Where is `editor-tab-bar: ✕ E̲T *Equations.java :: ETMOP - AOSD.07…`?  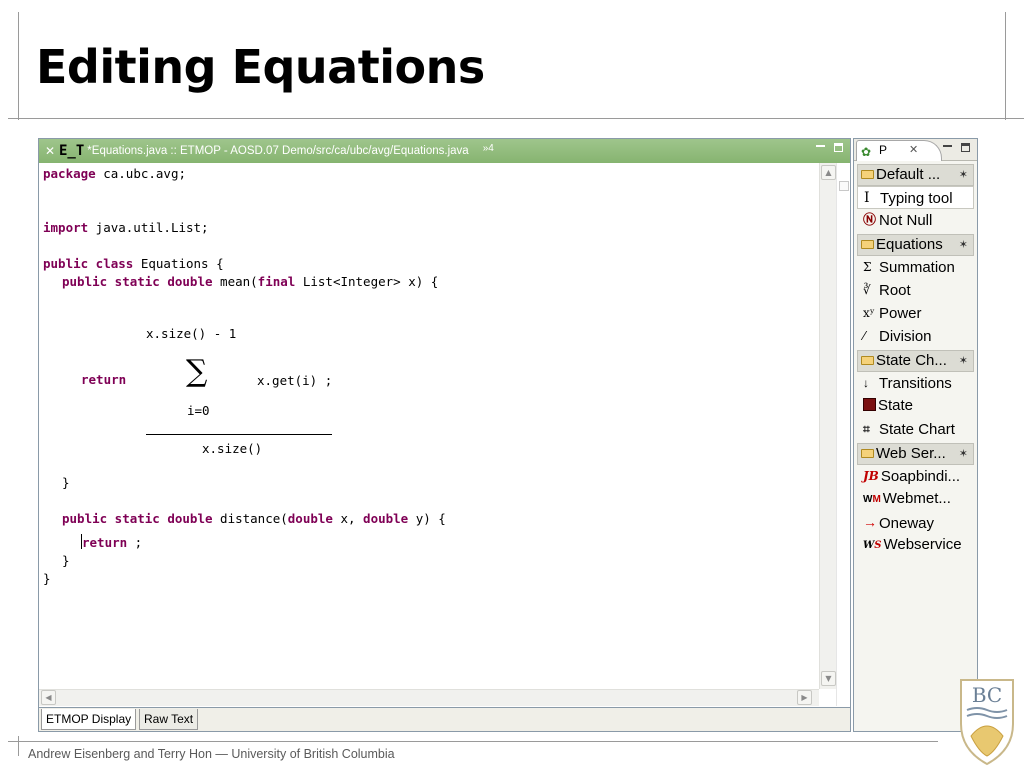 editor-tab-bar: ✕ E̲T *Equations.java :: ETMOP - AOSD.07… is located at coordinates (444, 151).